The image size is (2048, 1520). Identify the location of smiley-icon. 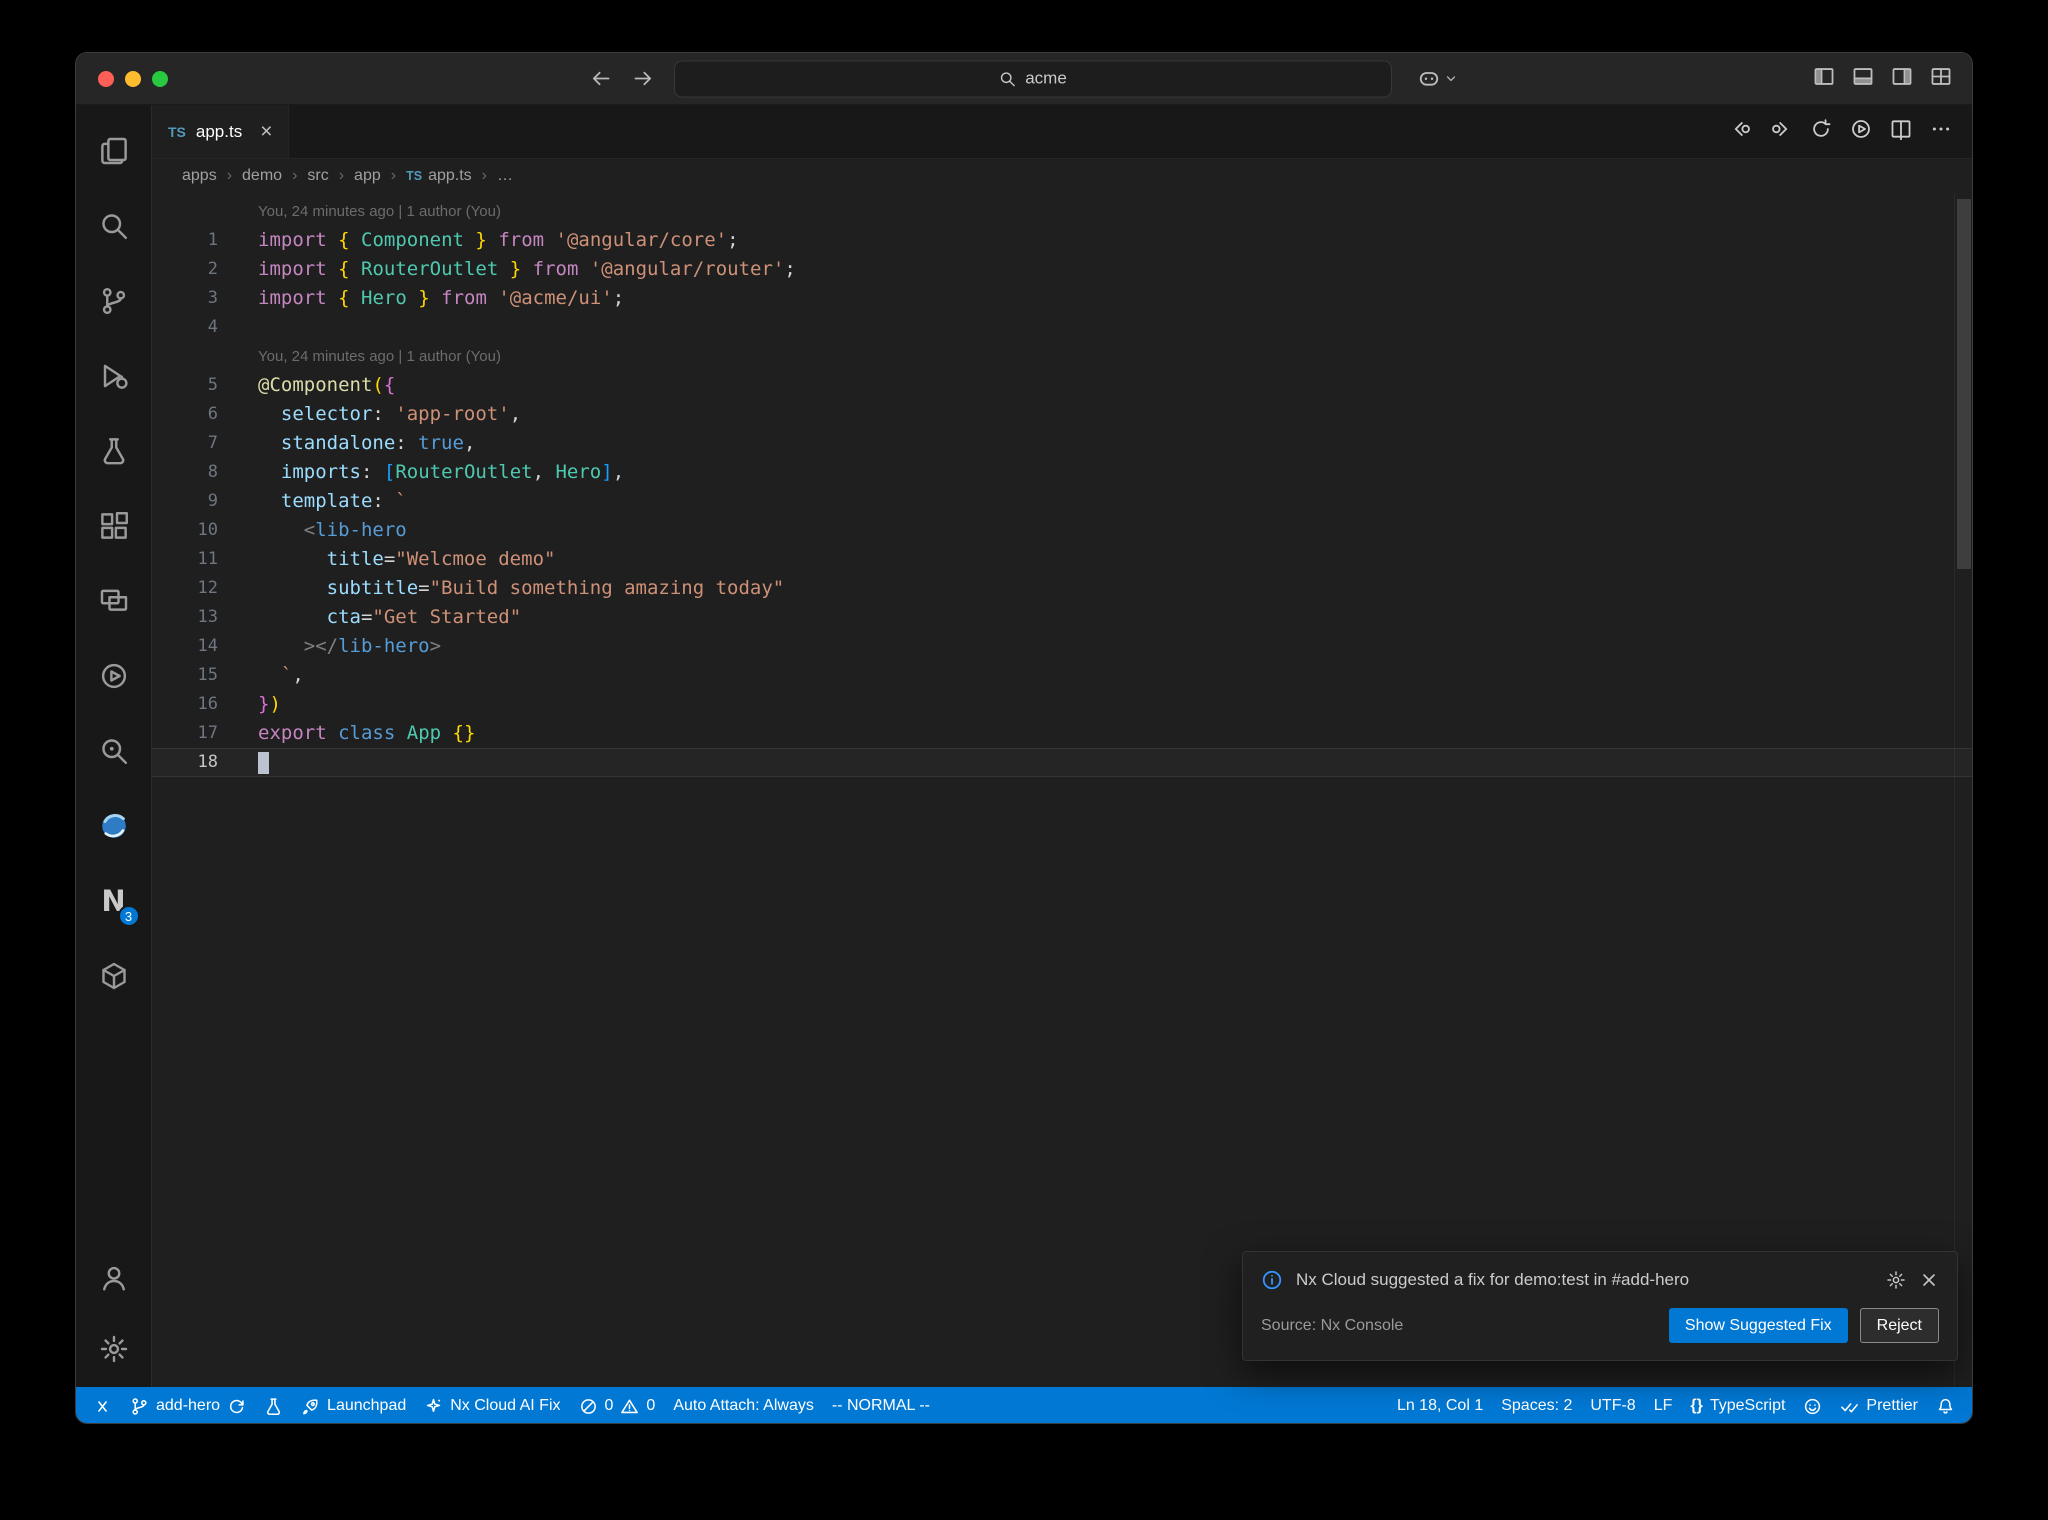
(1812, 1406).